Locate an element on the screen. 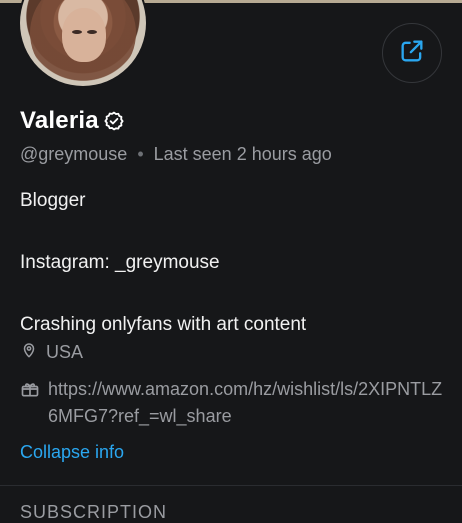  bio-line: Blogger is located at coordinates (53, 200).